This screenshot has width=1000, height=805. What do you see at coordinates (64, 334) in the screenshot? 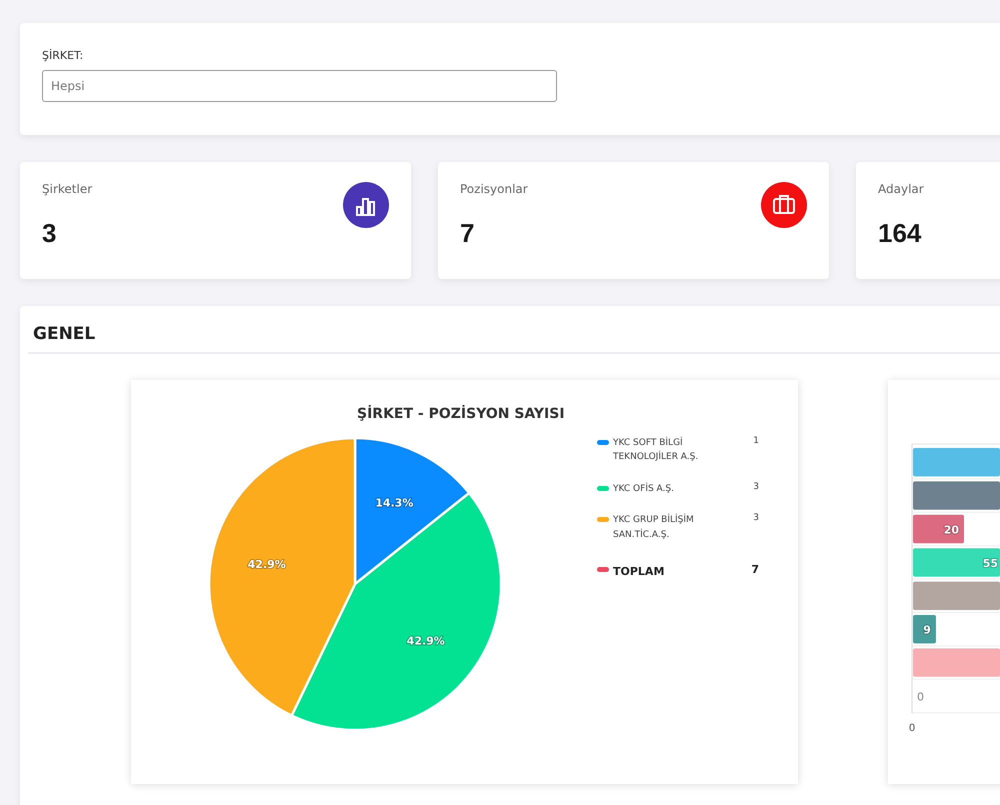
I see `panel-title: GENEL` at bounding box center [64, 334].